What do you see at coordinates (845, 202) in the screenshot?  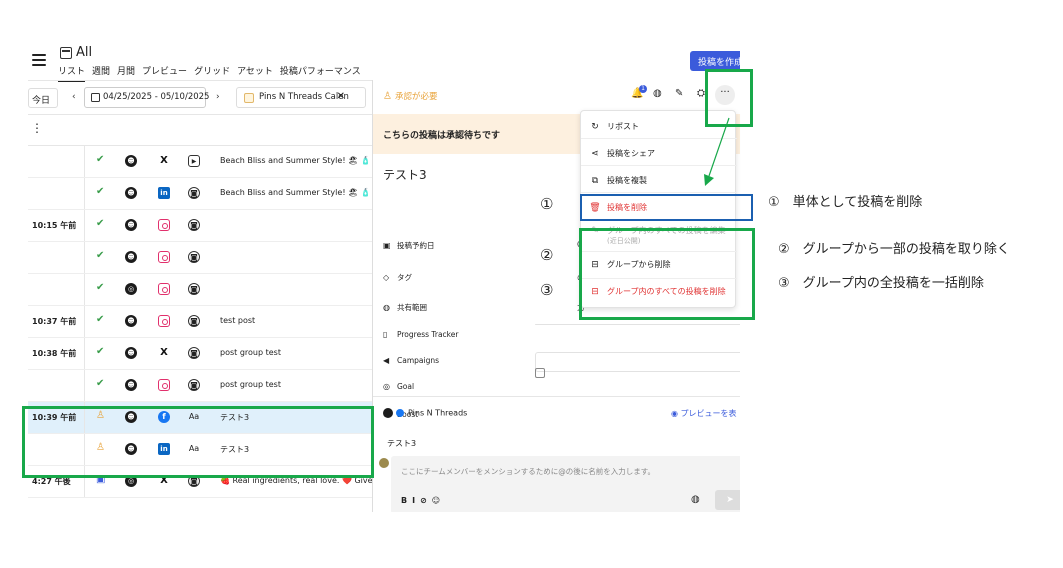 I see `note-1: ① 単体として投稿を削除` at bounding box center [845, 202].